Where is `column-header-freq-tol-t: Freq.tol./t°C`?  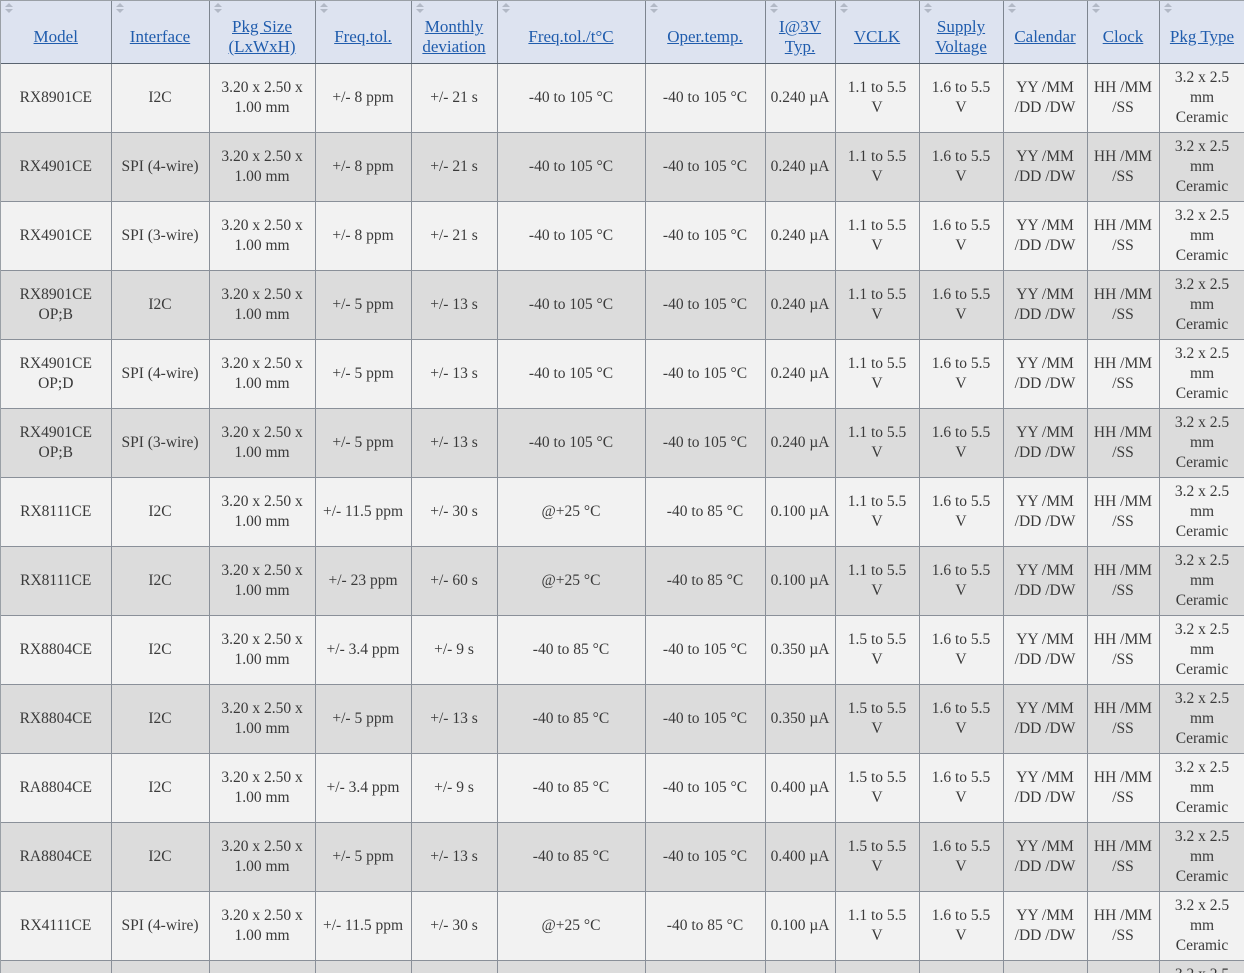
column-header-freq-tol-t: Freq.tol./t°C is located at coordinates (571, 32).